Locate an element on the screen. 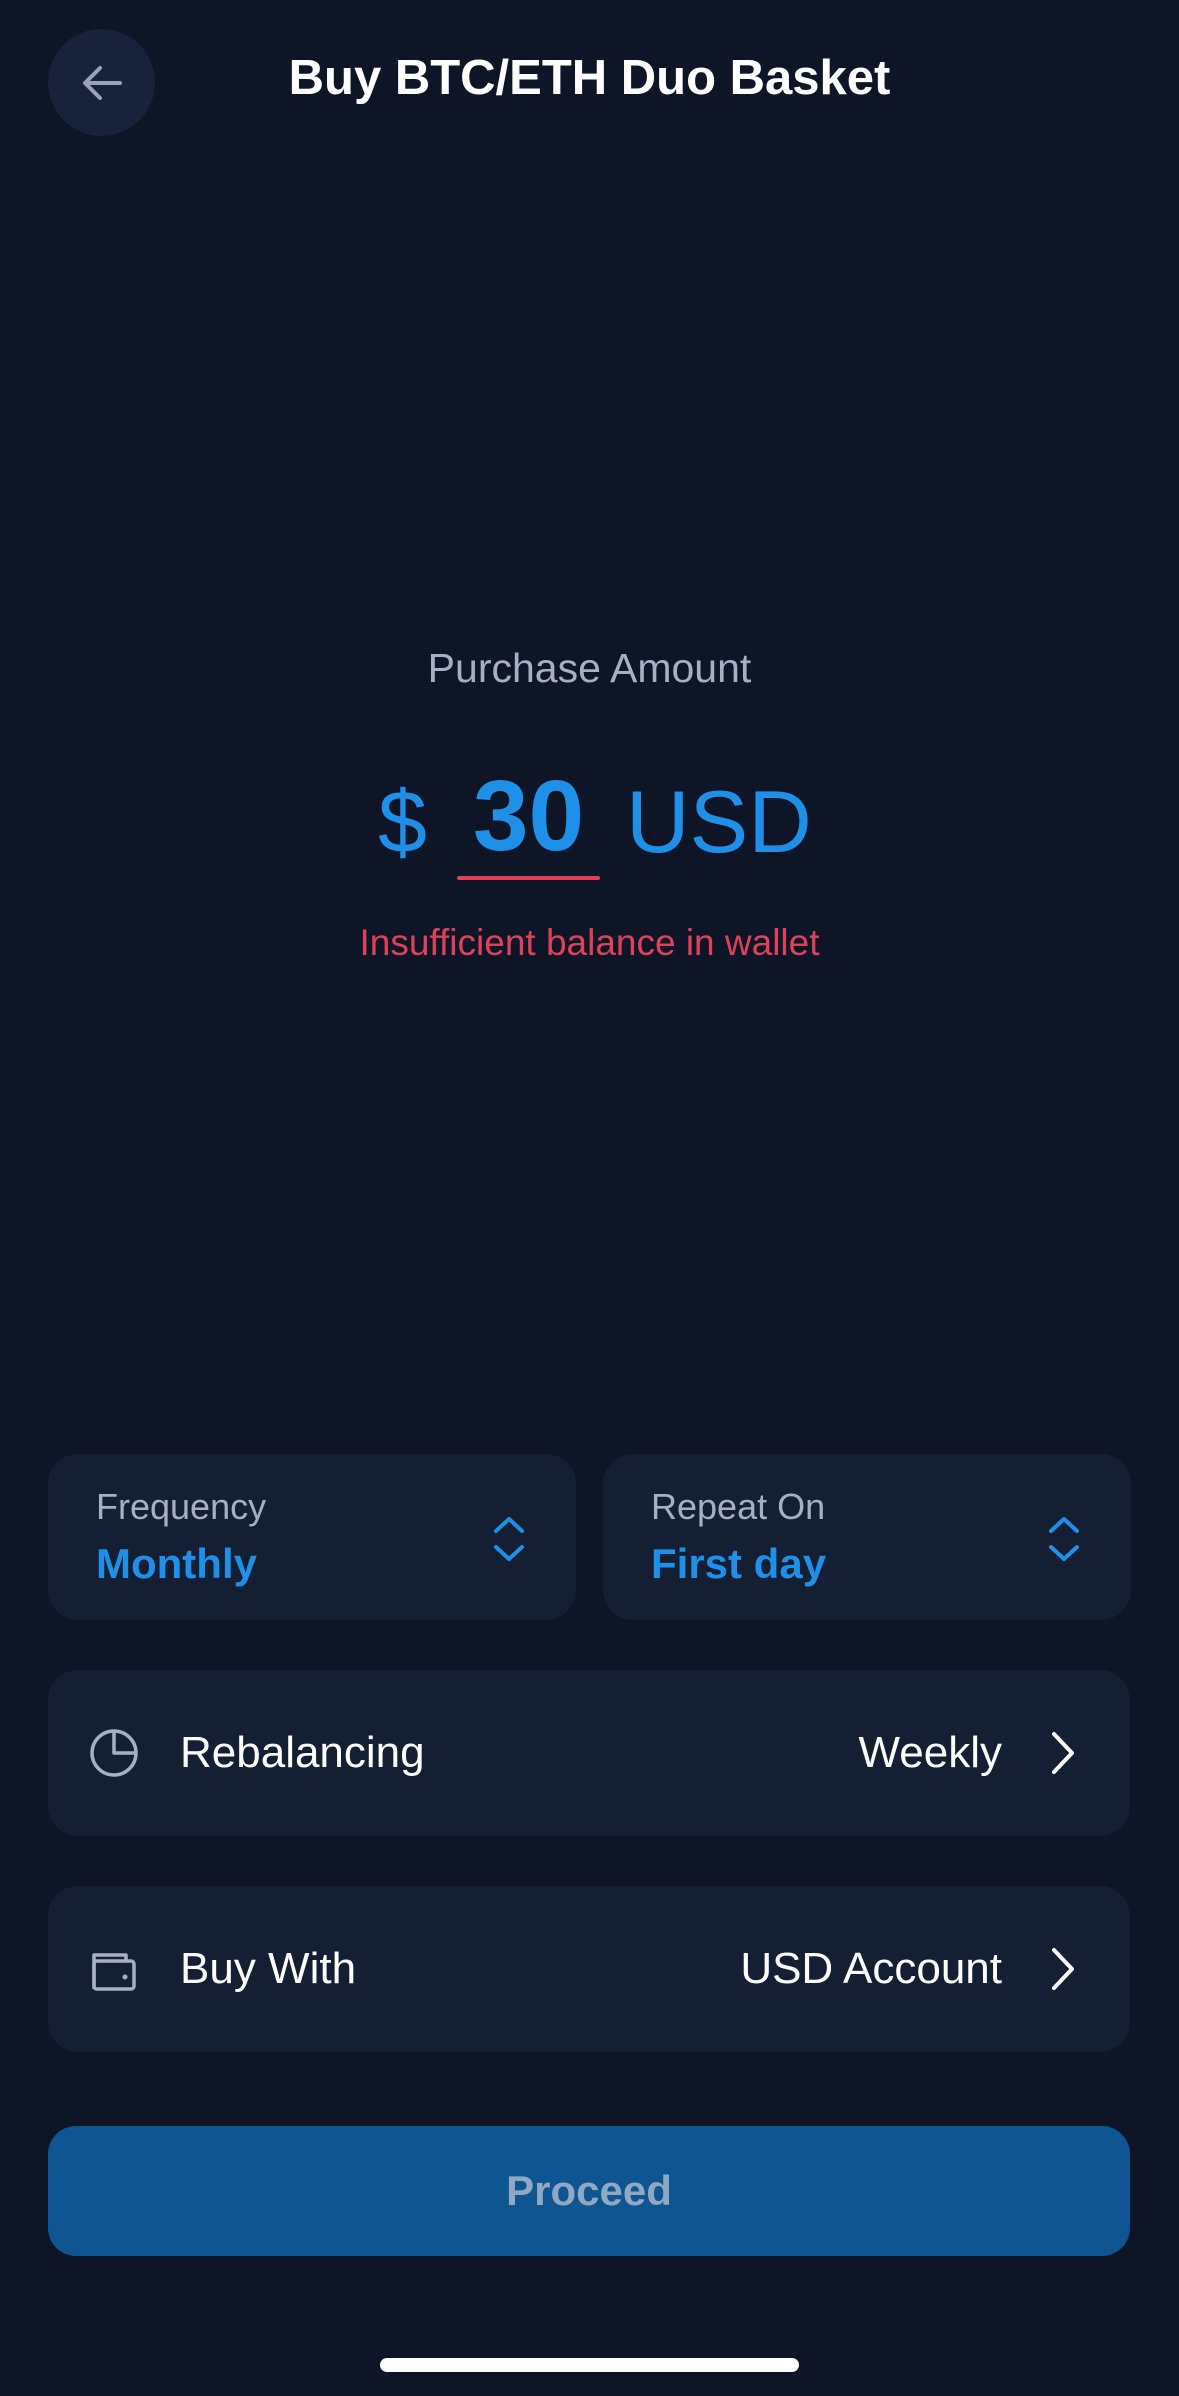  pie-chart-icon is located at coordinates (114, 1753).